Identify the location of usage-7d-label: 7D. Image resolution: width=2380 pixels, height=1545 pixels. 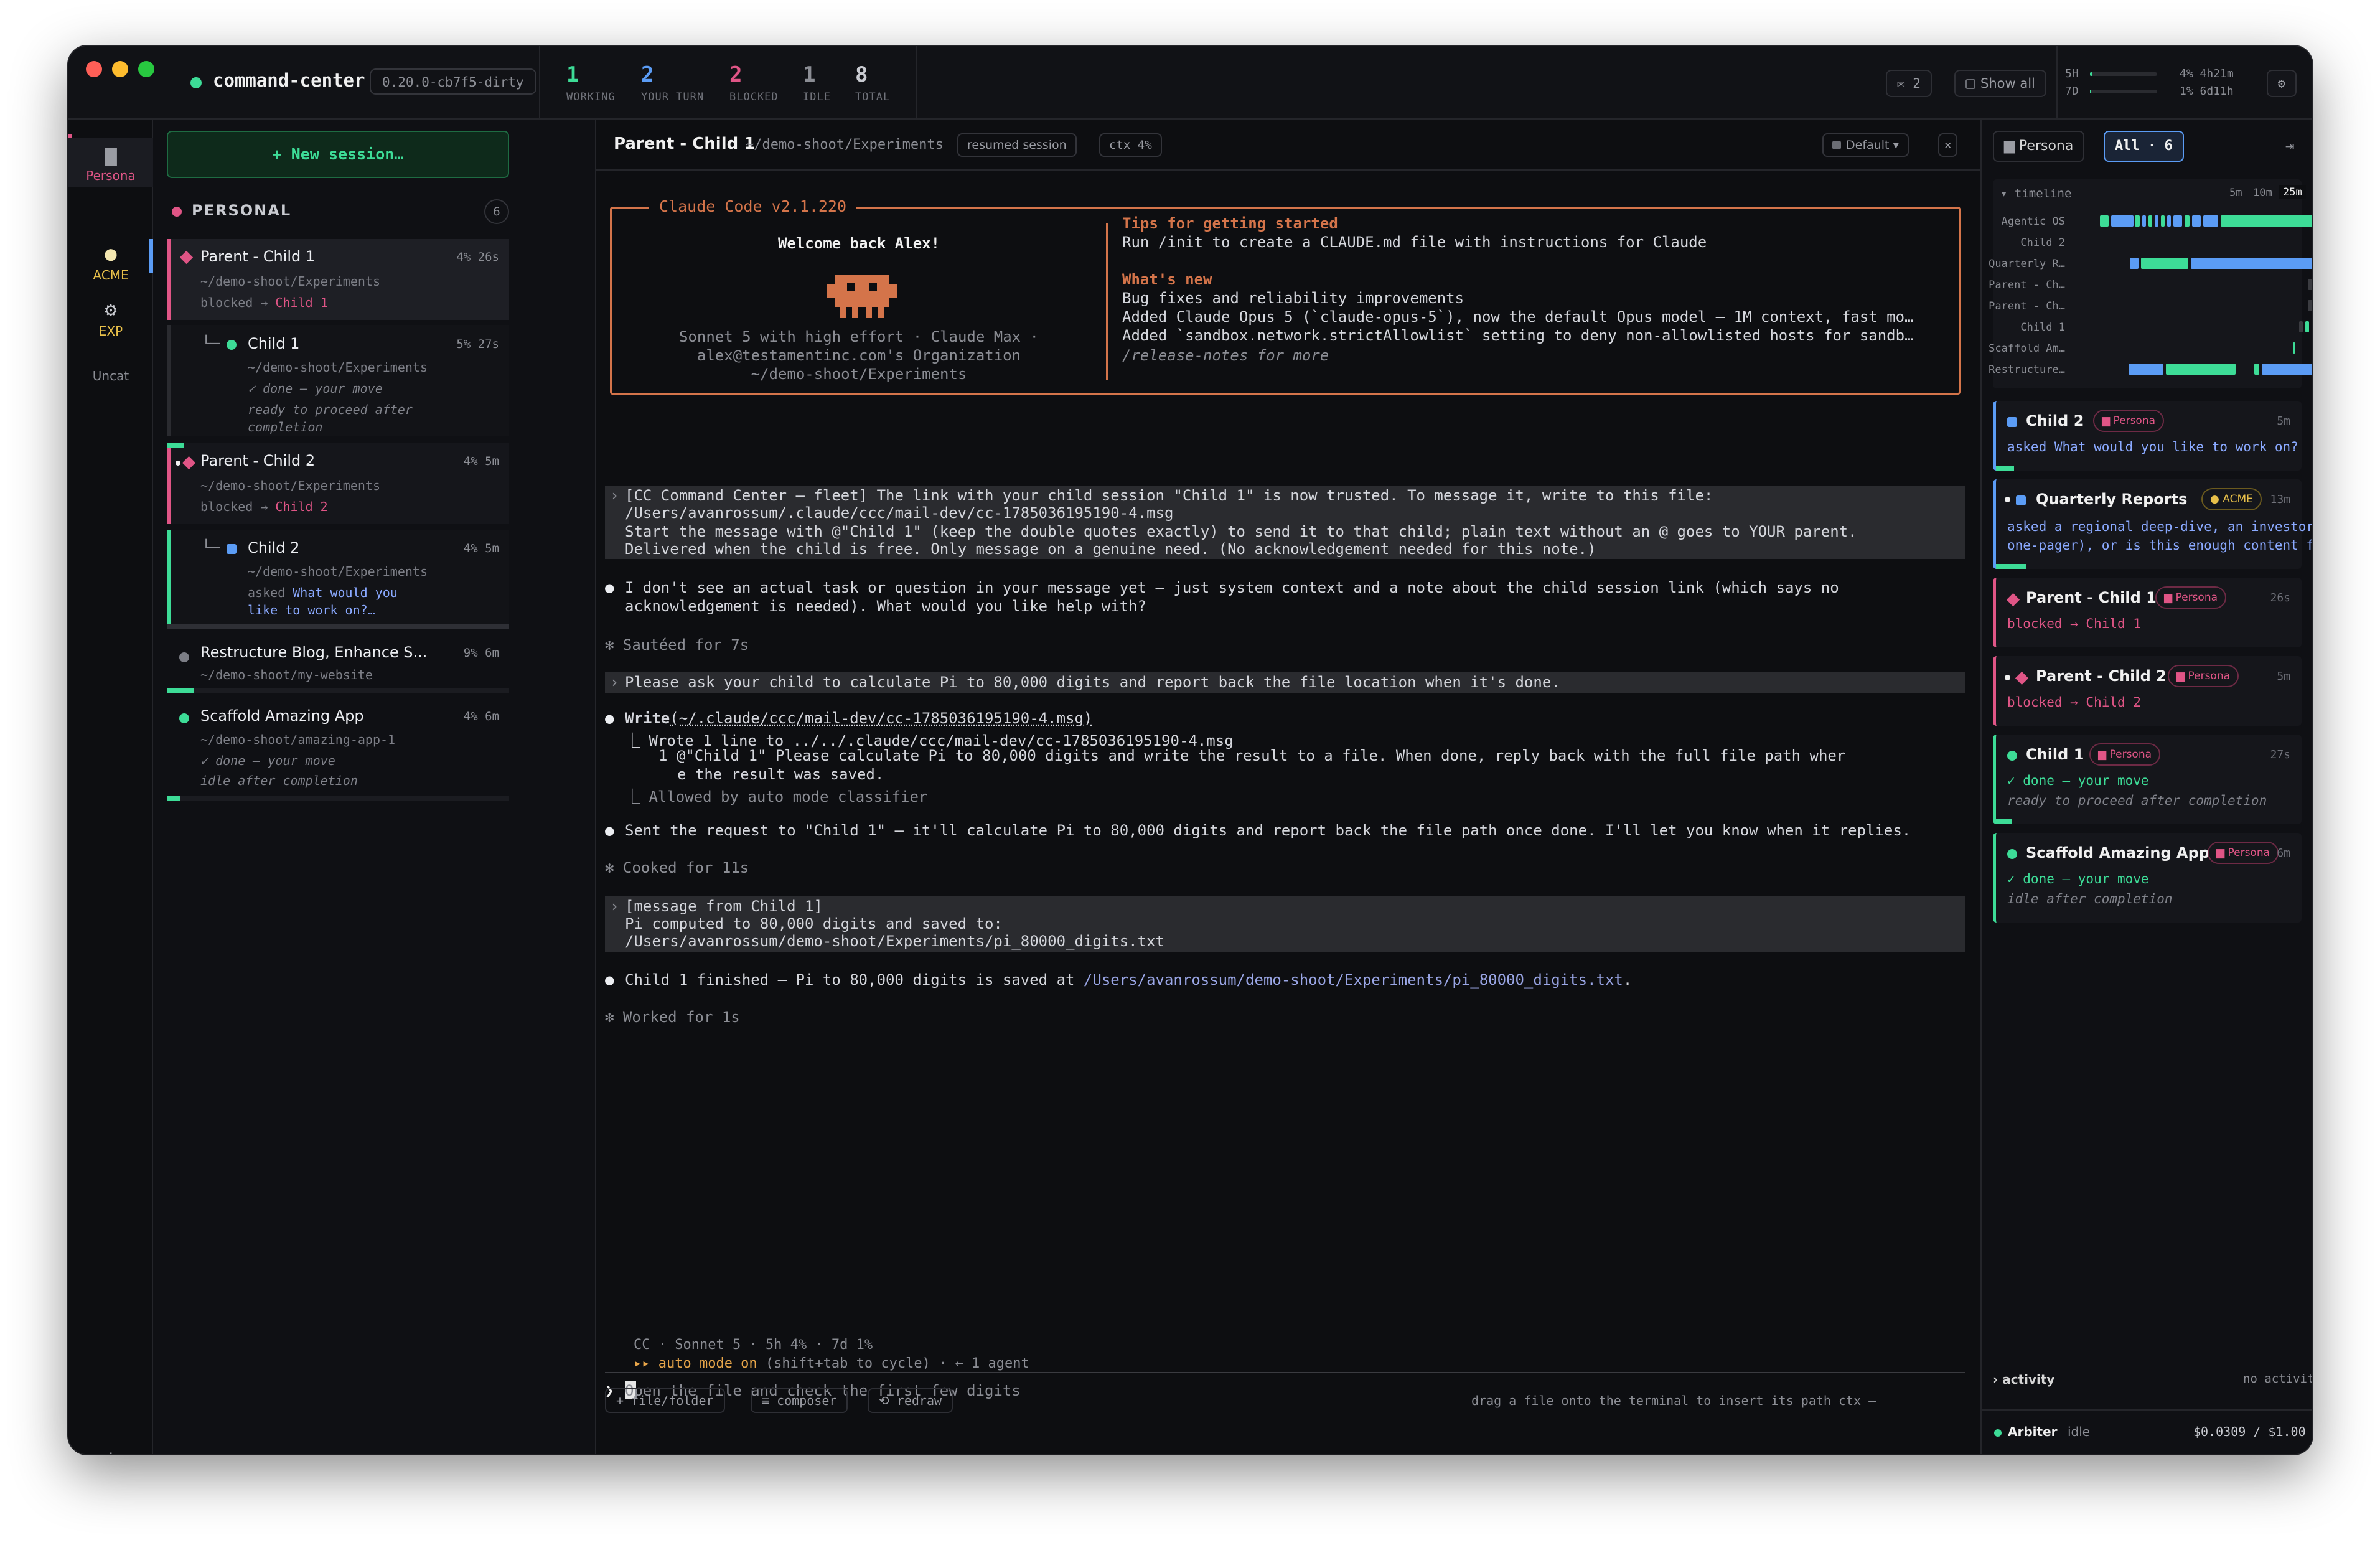
(2072, 92).